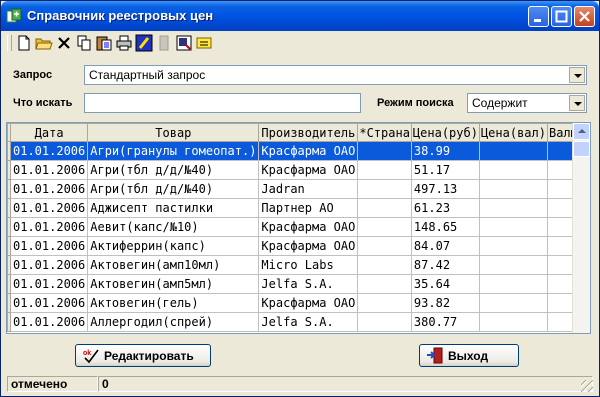 This screenshot has height=397, width=600. What do you see at coordinates (184, 43) in the screenshot?
I see `import-icon` at bounding box center [184, 43].